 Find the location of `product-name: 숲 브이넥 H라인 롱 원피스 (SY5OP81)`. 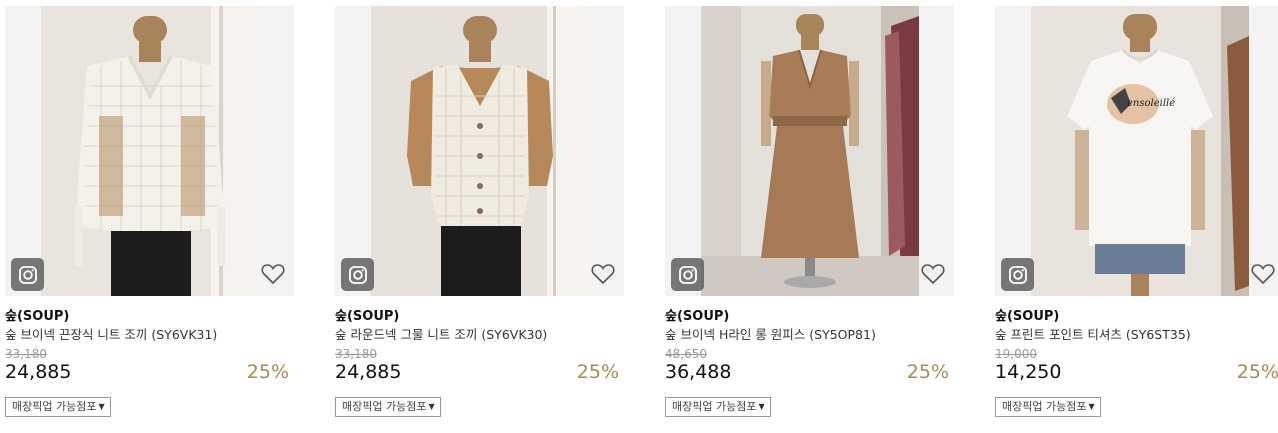

product-name: 숲 브이넥 H라인 롱 원피스 (SY5OP81) is located at coordinates (770, 333).